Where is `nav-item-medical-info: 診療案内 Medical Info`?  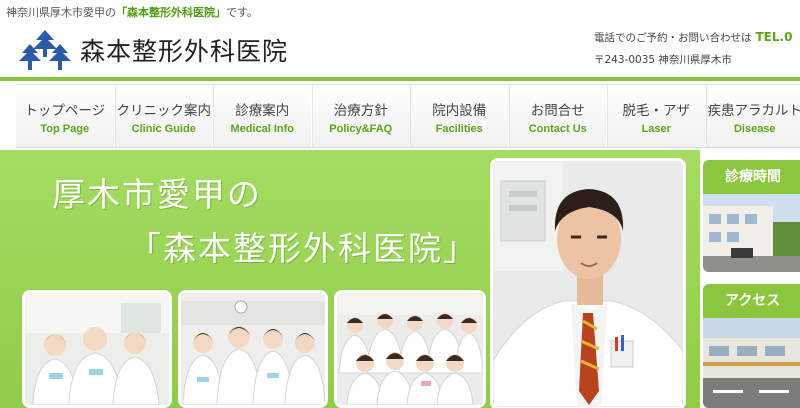
nav-item-medical-info: 診療案内 Medical Info is located at coordinates (262, 116).